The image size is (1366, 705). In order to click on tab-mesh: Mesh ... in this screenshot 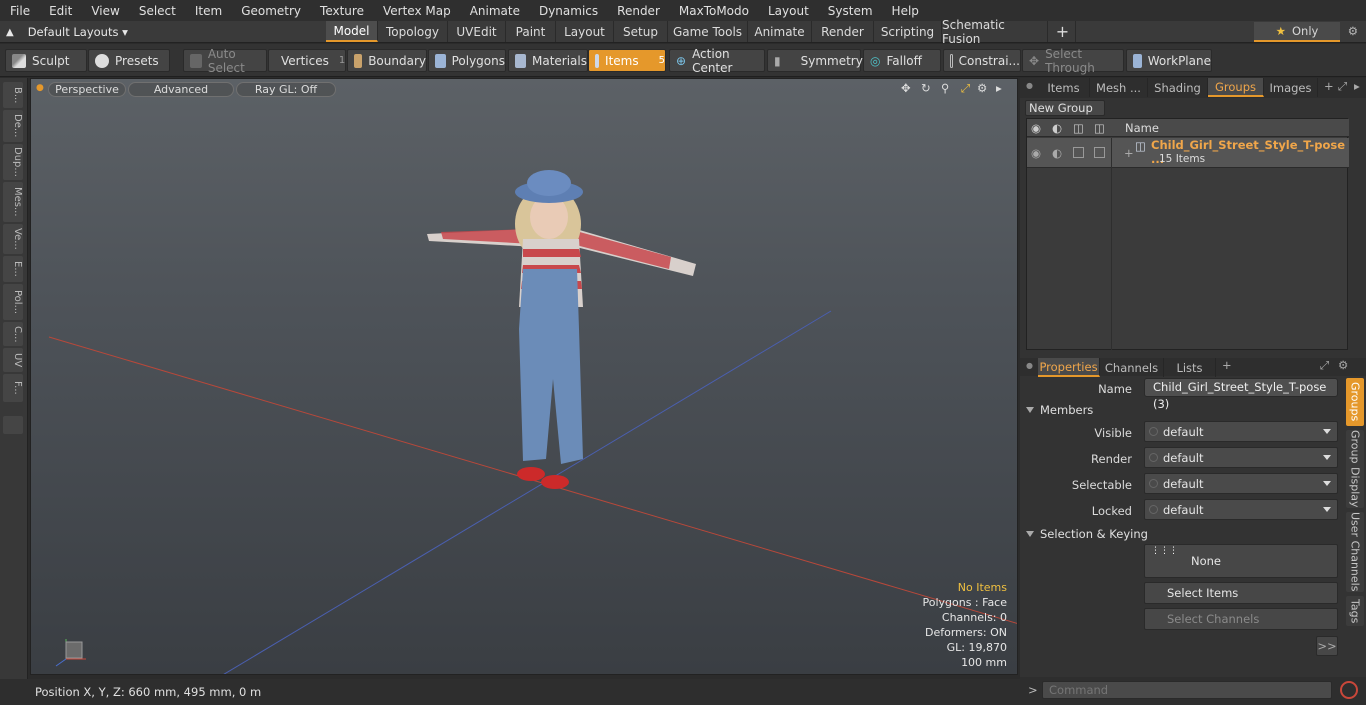, I will do `click(1119, 87)`.